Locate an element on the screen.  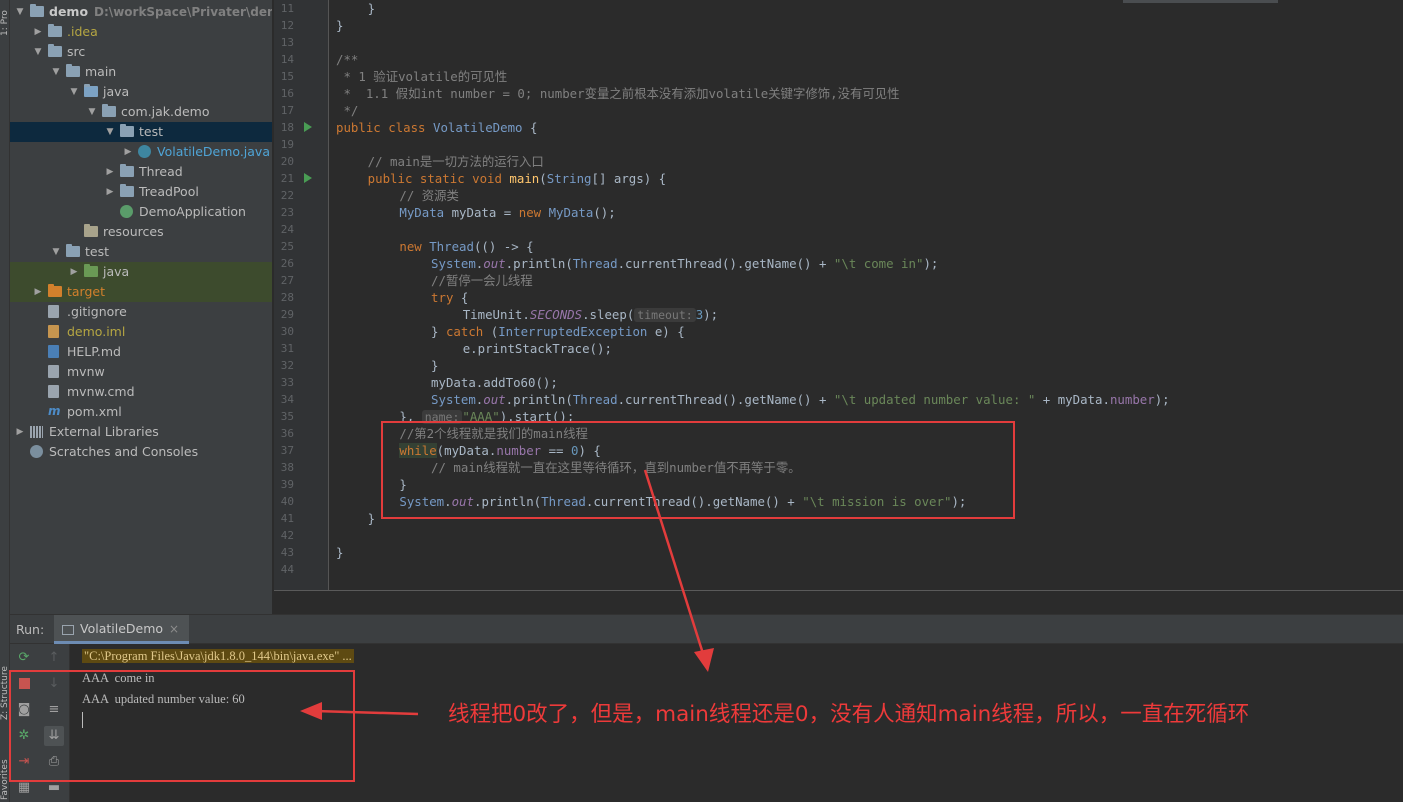
code-token: String is located at coordinates (569, 178).